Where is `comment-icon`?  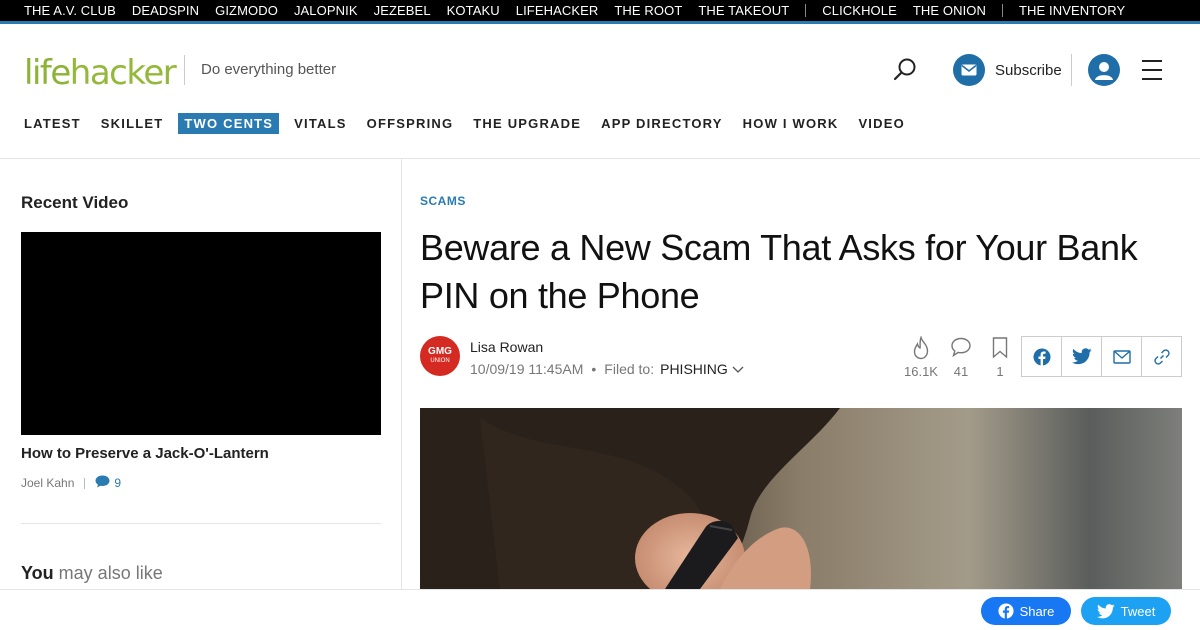
comment-icon is located at coordinates (961, 347).